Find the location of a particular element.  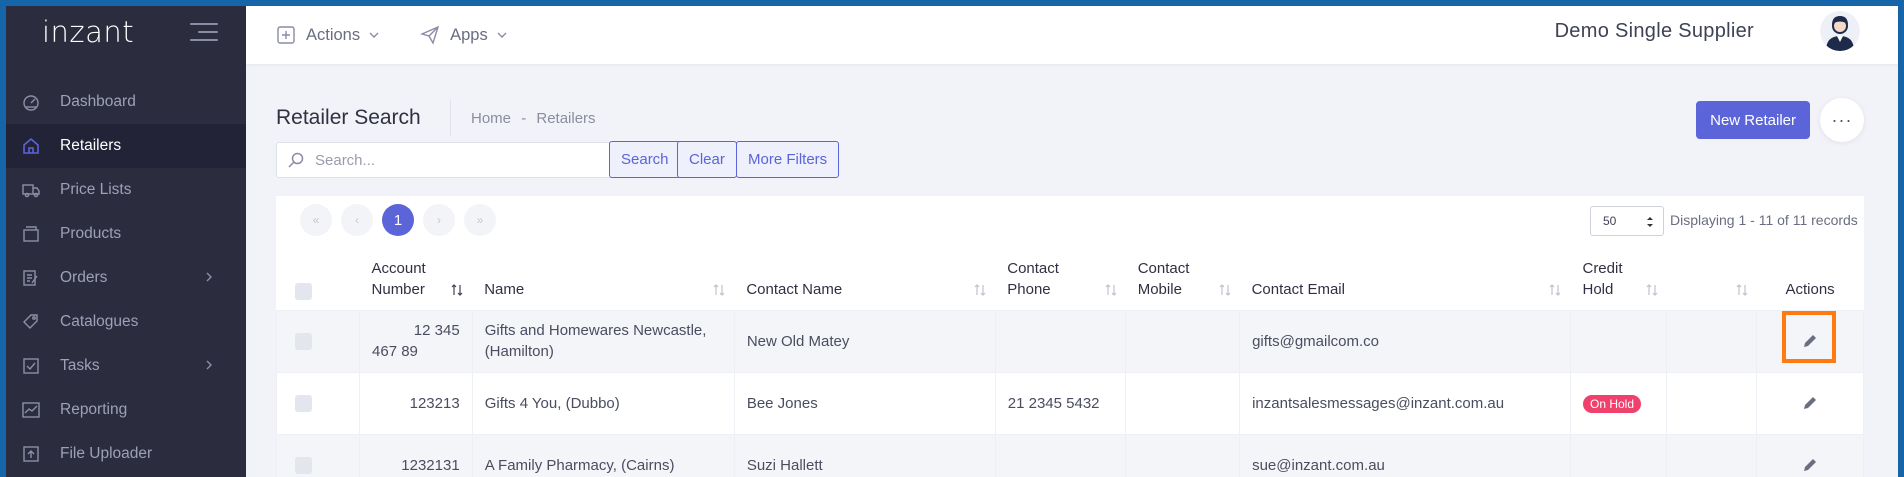

sidebar-item-label: Products is located at coordinates (91, 233).